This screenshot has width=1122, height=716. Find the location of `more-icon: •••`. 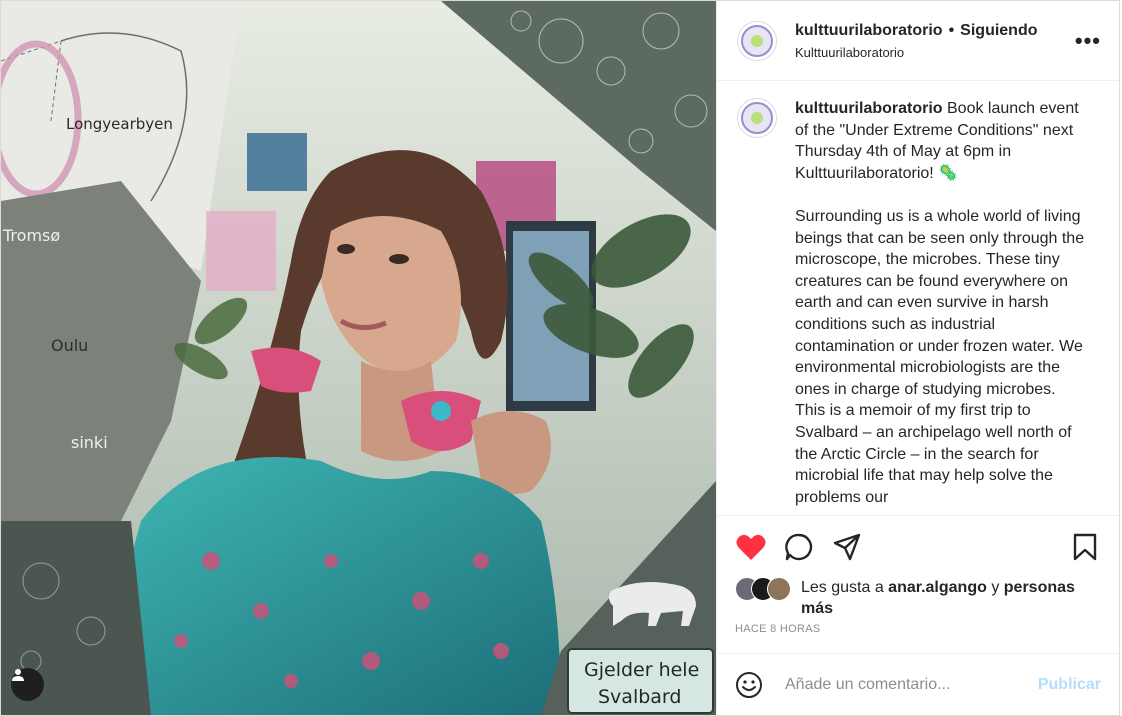

more-icon: ••• is located at coordinates (1088, 41).